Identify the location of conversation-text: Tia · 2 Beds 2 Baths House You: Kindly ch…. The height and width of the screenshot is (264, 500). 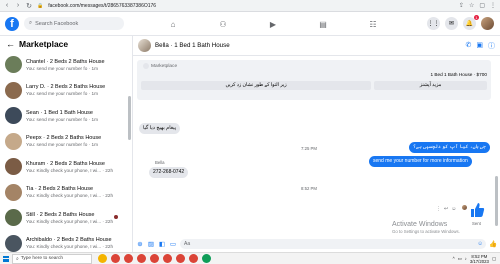
(76, 192).